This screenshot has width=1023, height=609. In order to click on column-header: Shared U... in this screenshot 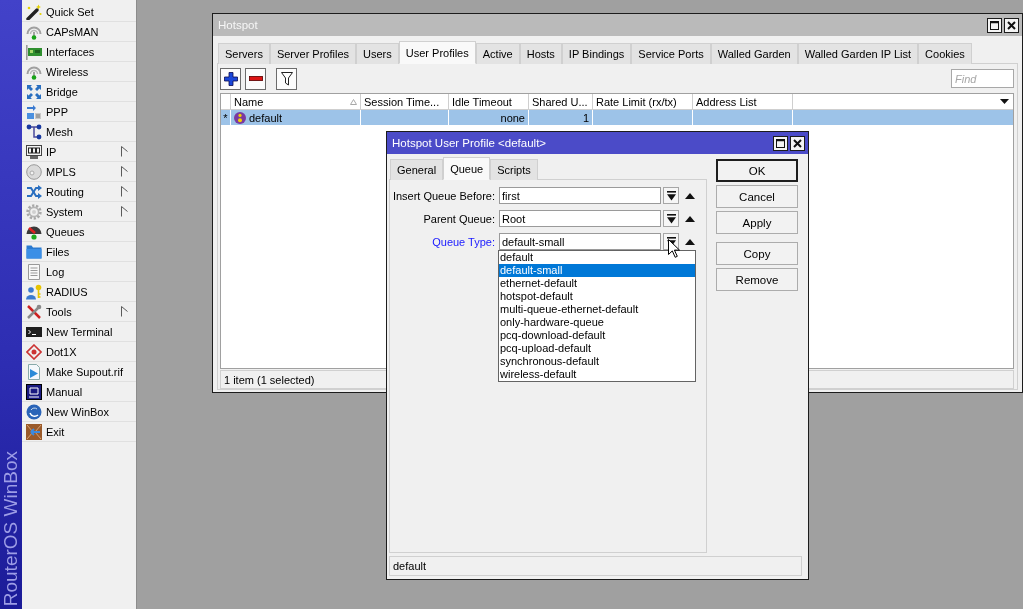, I will do `click(561, 101)`.